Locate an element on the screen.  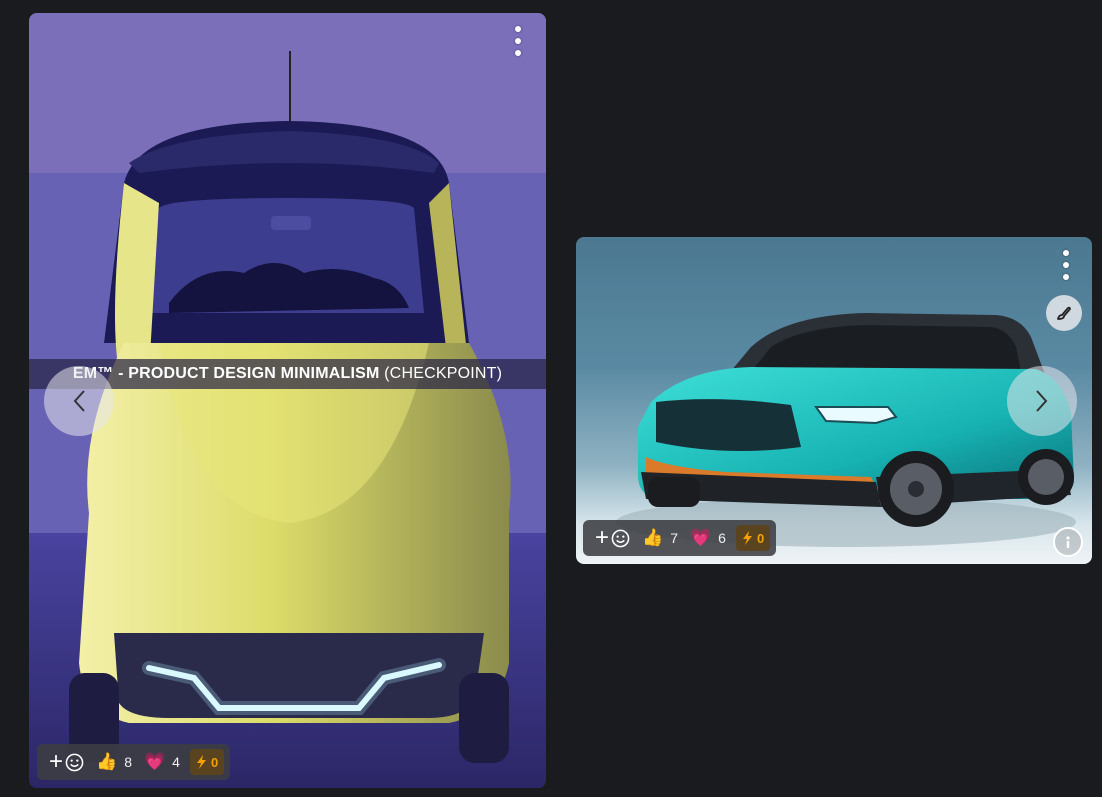
reaction-thumbs-up: 👍 7 is located at coordinates (660, 538).